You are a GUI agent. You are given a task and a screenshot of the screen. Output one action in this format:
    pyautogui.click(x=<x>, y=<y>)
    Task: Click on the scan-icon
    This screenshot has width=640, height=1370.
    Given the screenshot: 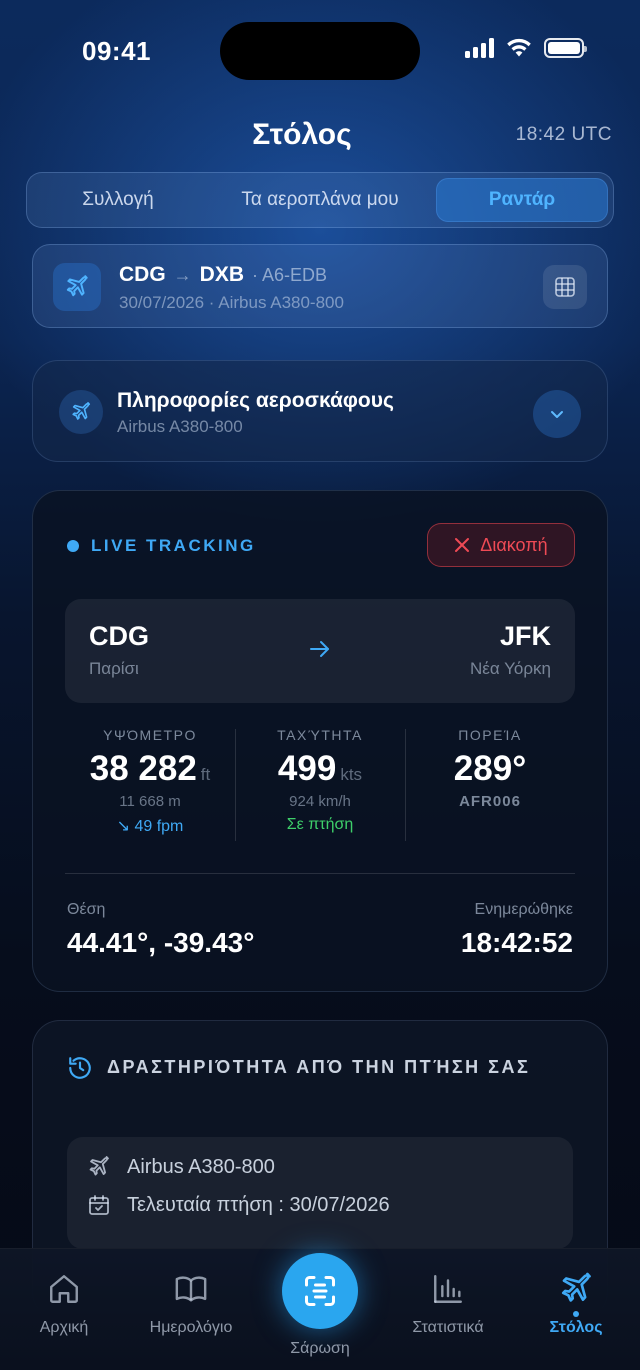 What is the action you would take?
    pyautogui.click(x=320, y=1291)
    